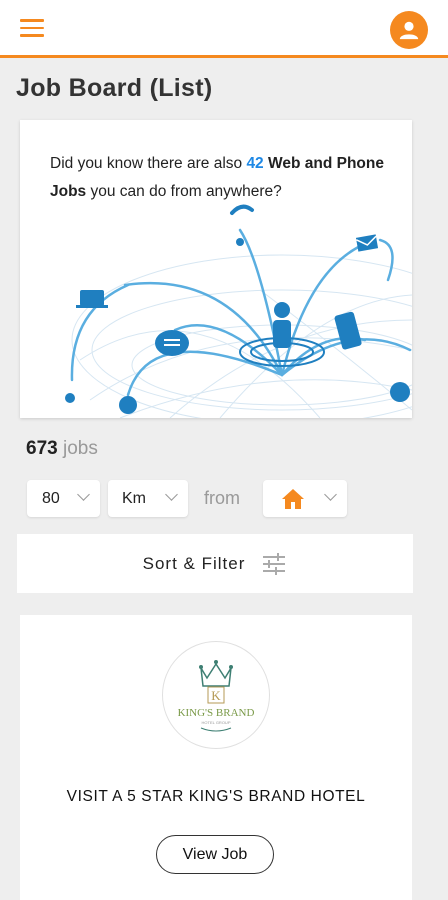 The image size is (448, 900). I want to click on logo-letter: K, so click(216, 695).